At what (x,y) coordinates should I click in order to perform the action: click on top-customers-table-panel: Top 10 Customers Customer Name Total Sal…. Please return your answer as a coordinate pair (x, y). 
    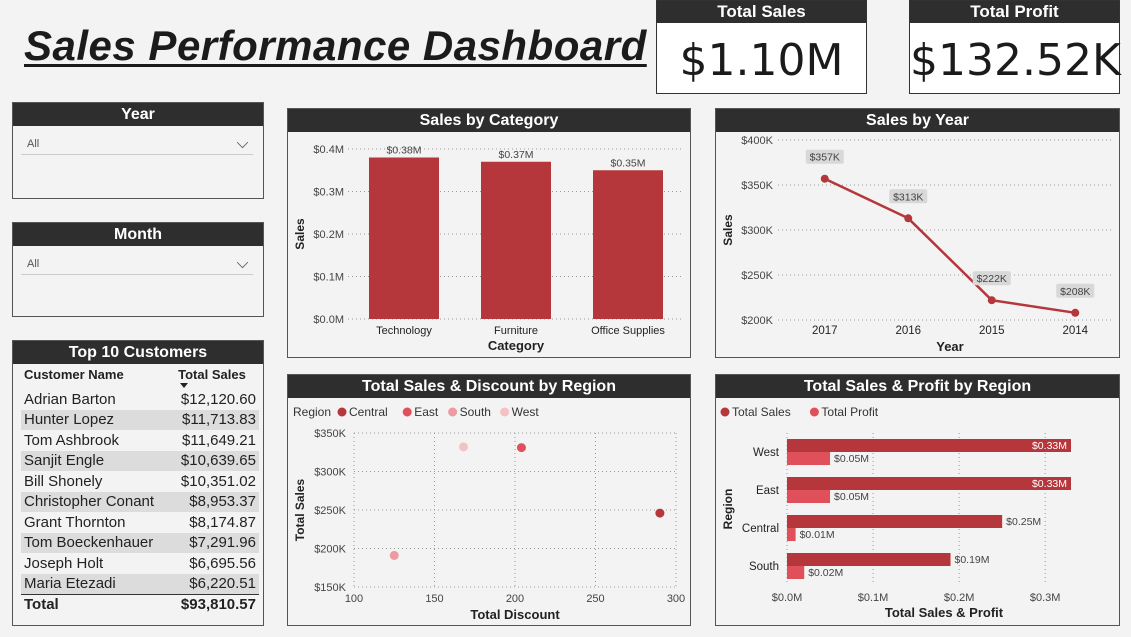
    Looking at the image, I should click on (138, 483).